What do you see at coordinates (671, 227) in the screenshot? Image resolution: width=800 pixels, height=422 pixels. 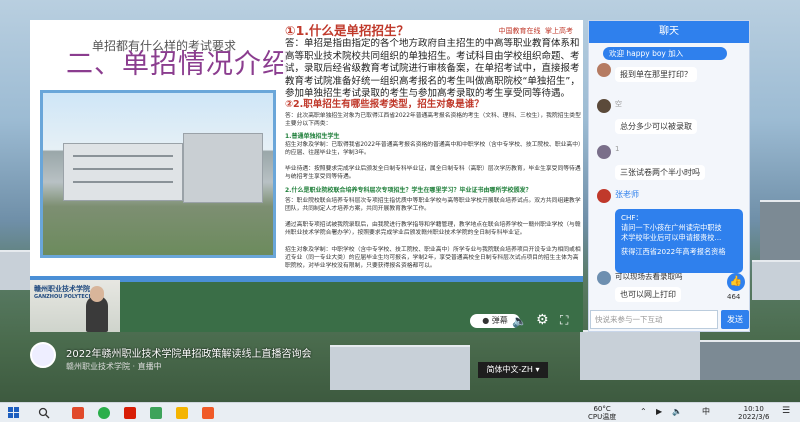 I see `teacher-bubble-line: 请问一下小孩在广州读完中职技` at bounding box center [671, 227].